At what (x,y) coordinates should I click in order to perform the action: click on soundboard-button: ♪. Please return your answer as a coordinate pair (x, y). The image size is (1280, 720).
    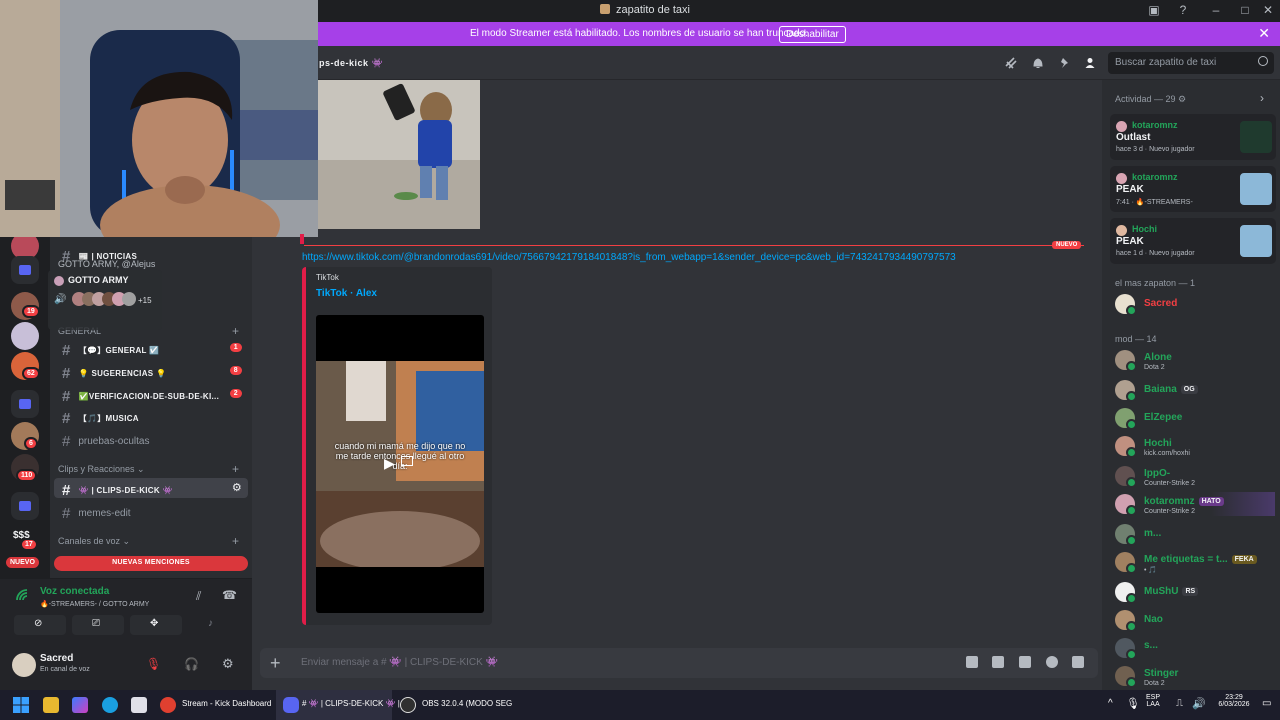
    Looking at the image, I should click on (214, 625).